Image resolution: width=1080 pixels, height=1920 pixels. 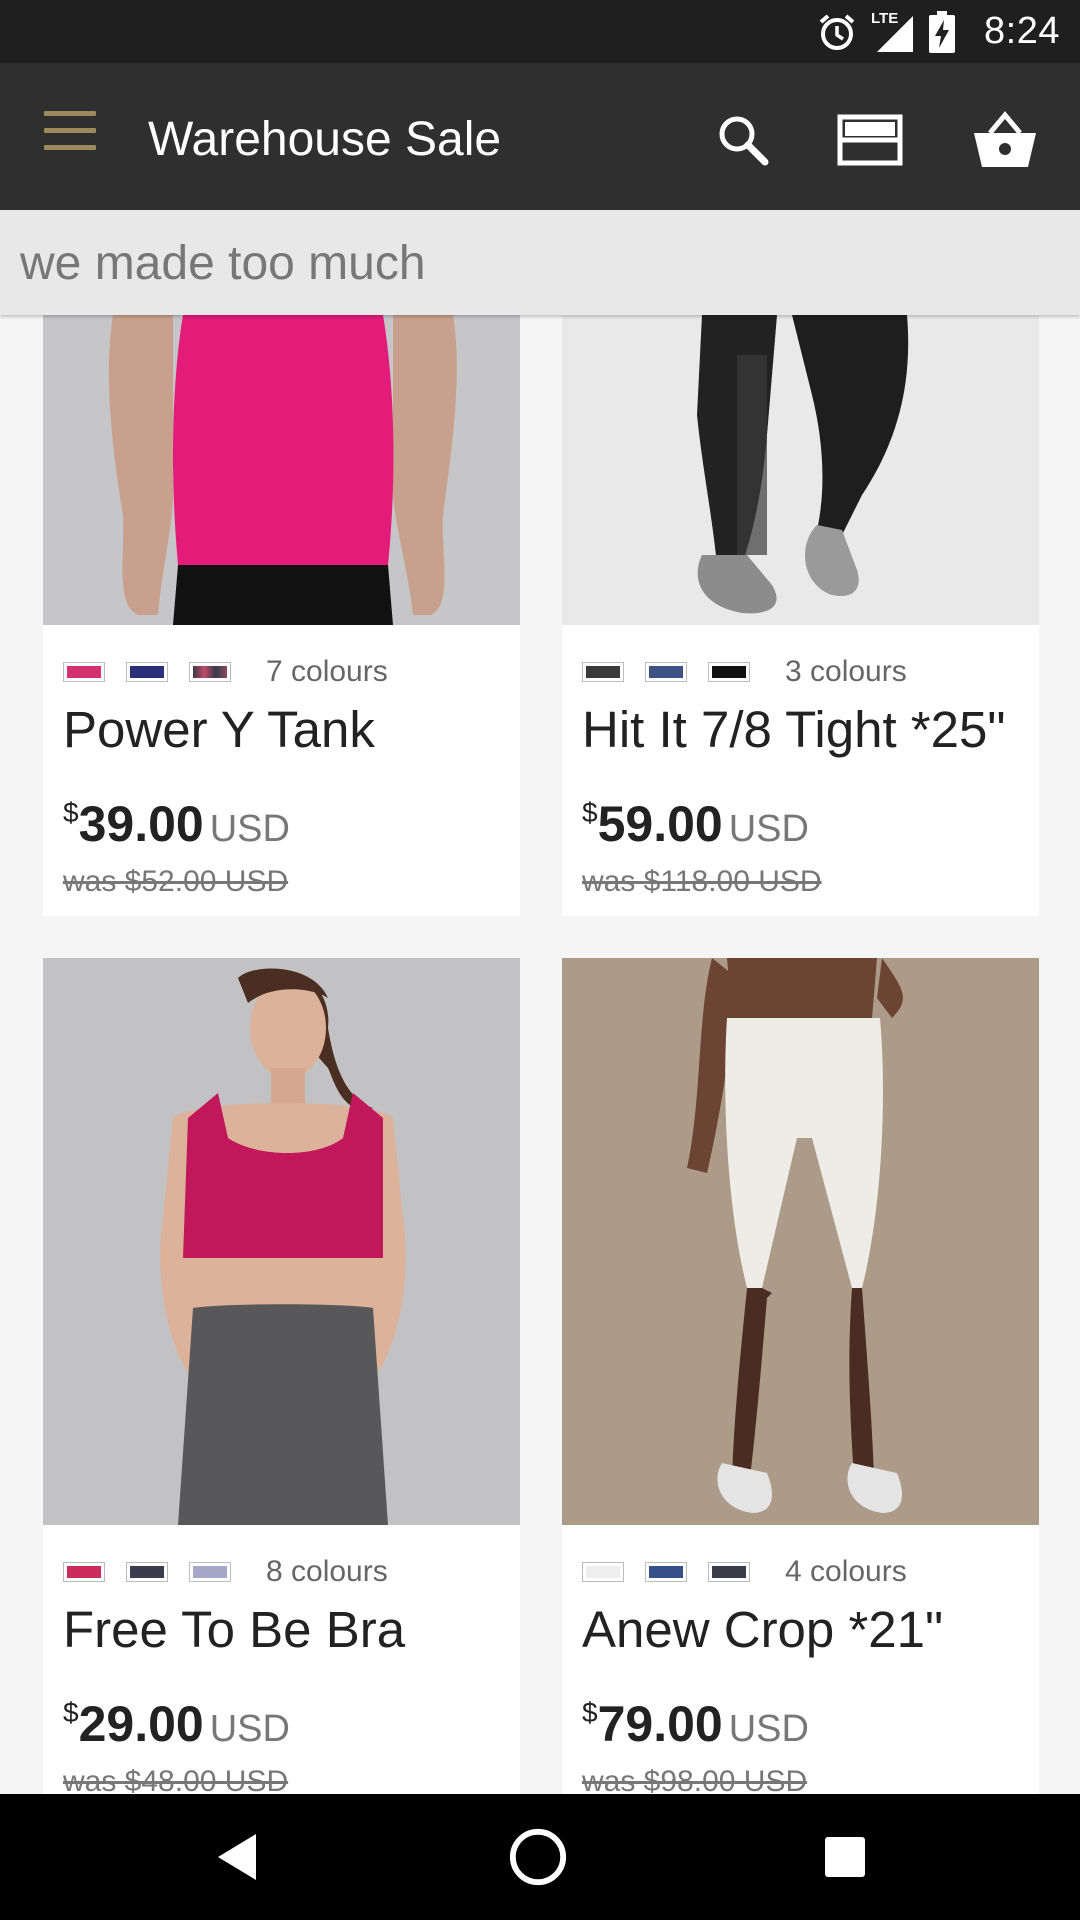 I want to click on original-price: was $98.00 USD, so click(x=695, y=1780).